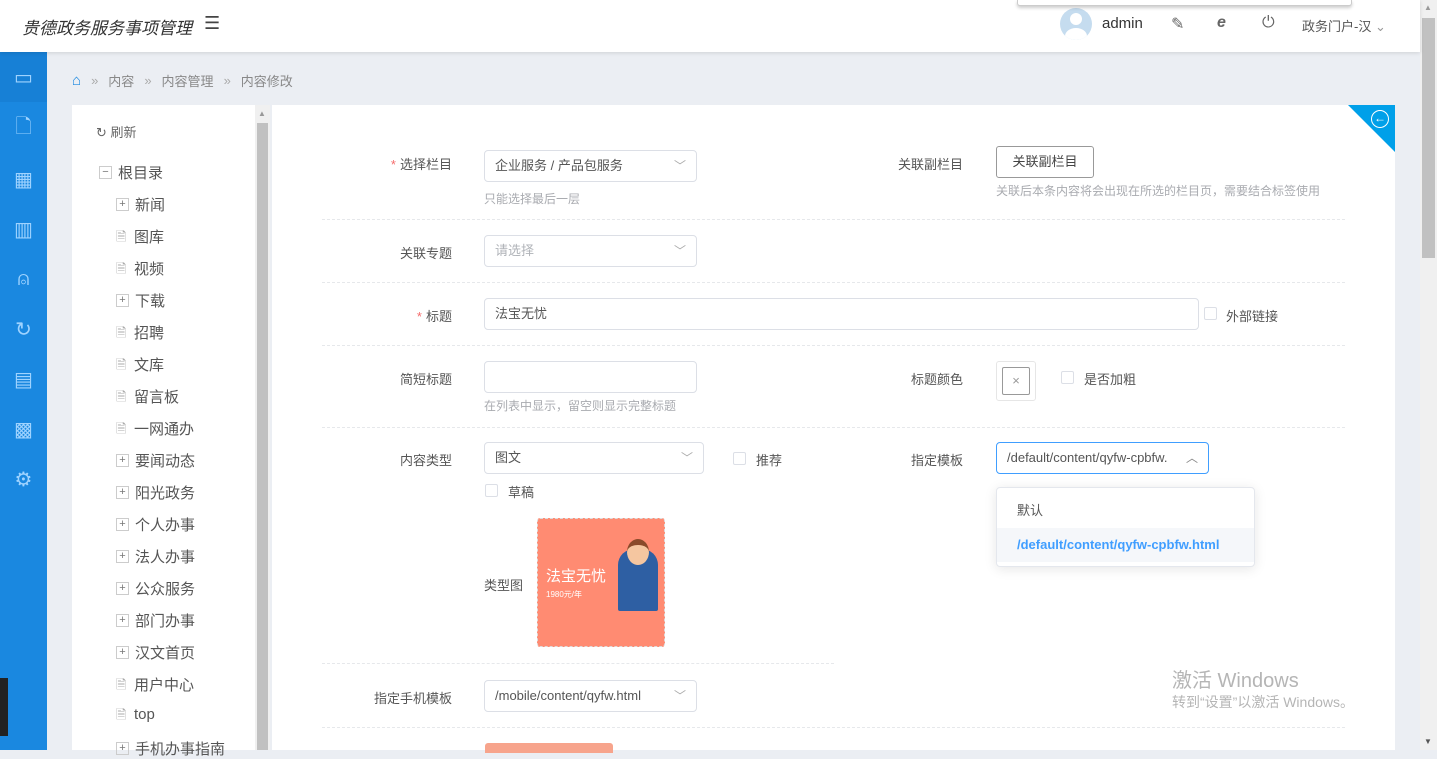 The width and height of the screenshot is (1437, 759). What do you see at coordinates (679, 166) in the screenshot?
I see `chevron-down-icon: ﹀` at bounding box center [679, 166].